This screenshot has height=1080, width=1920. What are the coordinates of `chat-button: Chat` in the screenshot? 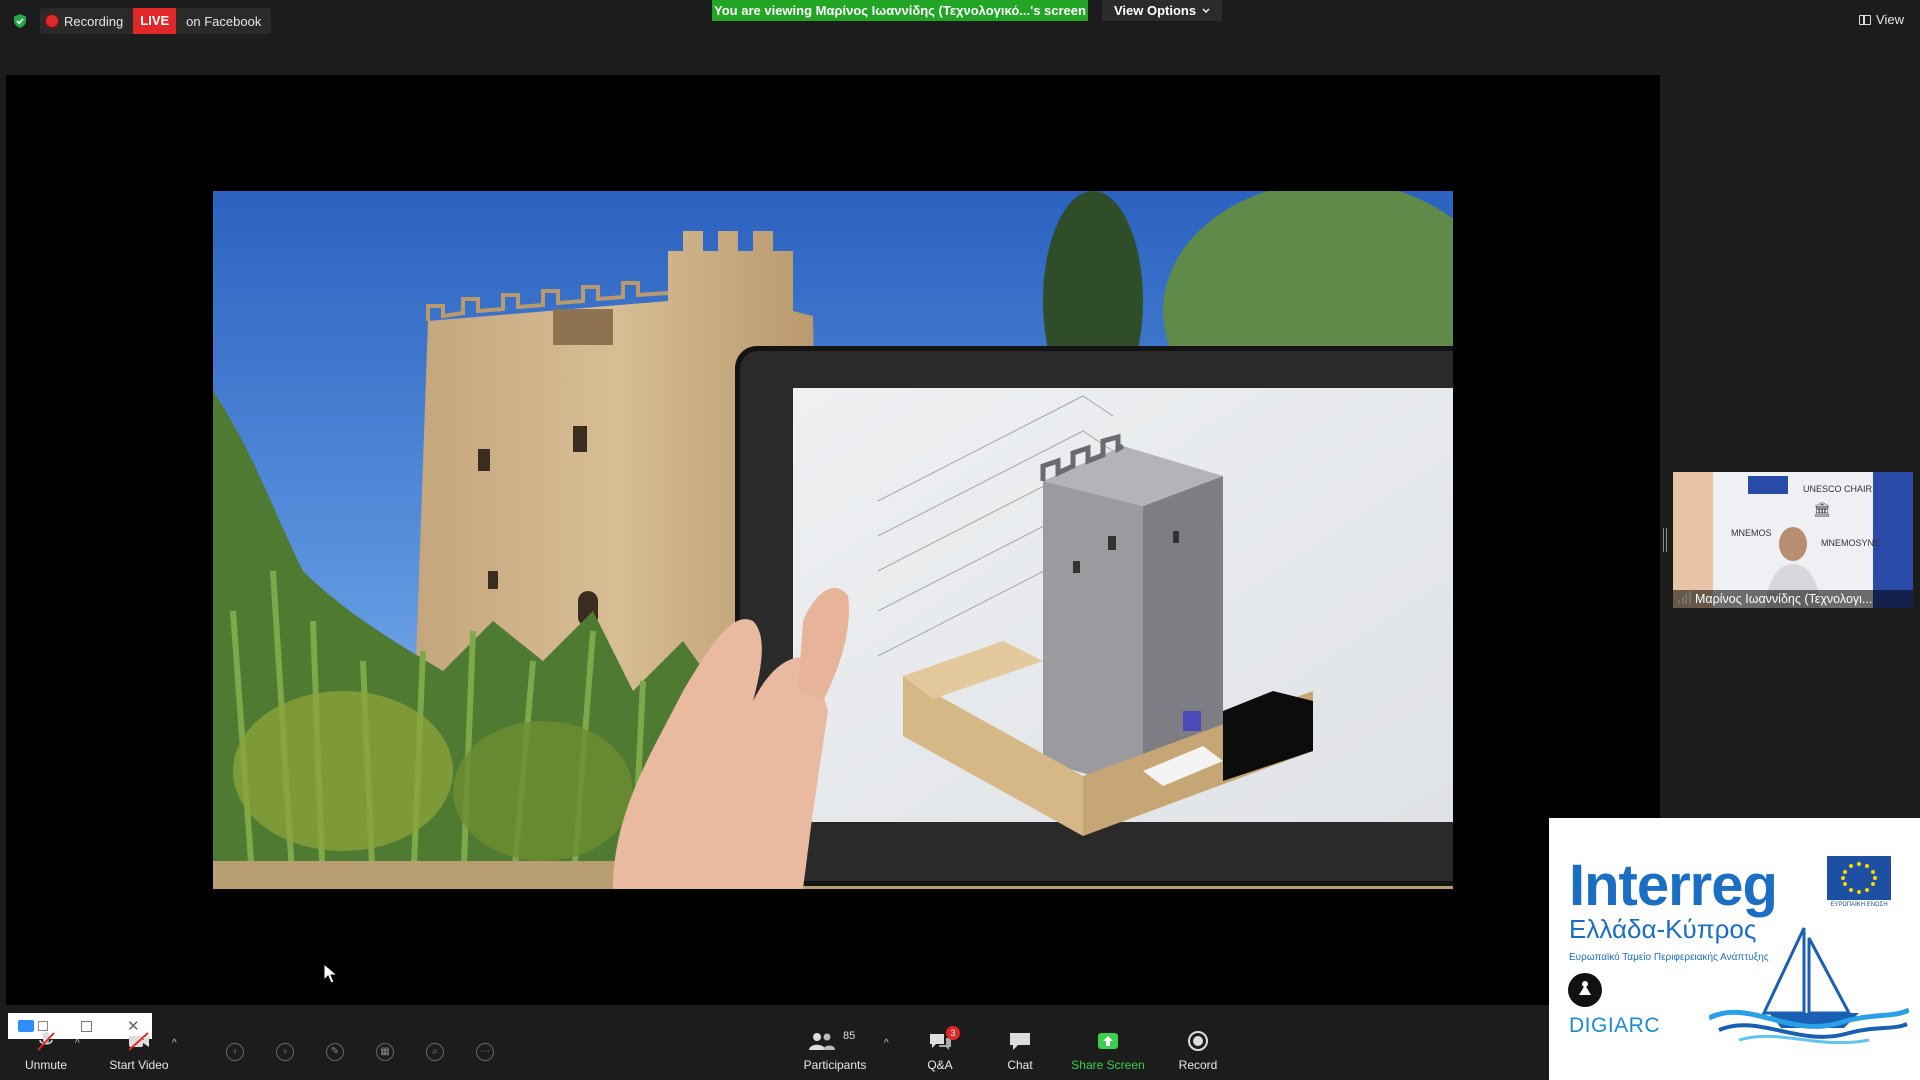 It's located at (1020, 1051).